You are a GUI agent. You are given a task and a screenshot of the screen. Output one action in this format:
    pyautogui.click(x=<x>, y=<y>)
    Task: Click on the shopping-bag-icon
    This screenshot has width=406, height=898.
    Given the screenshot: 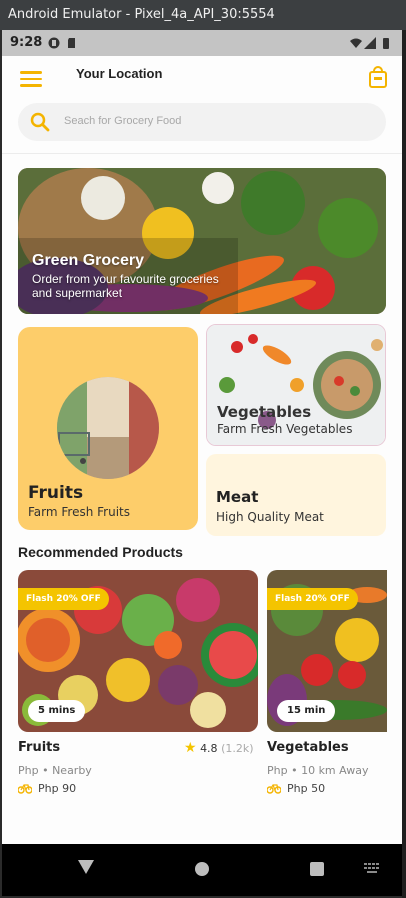 What is the action you would take?
    pyautogui.click(x=378, y=77)
    